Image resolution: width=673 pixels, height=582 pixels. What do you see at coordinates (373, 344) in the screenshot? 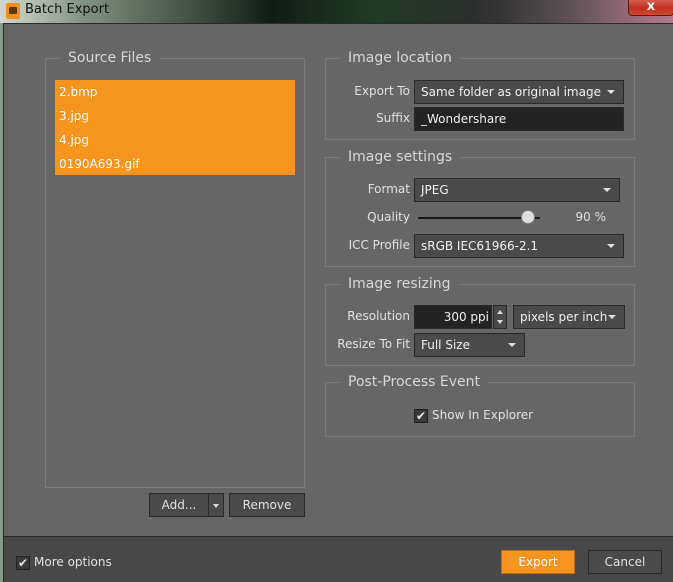
I see `resize-to-fit-label: Resize To Fit` at bounding box center [373, 344].